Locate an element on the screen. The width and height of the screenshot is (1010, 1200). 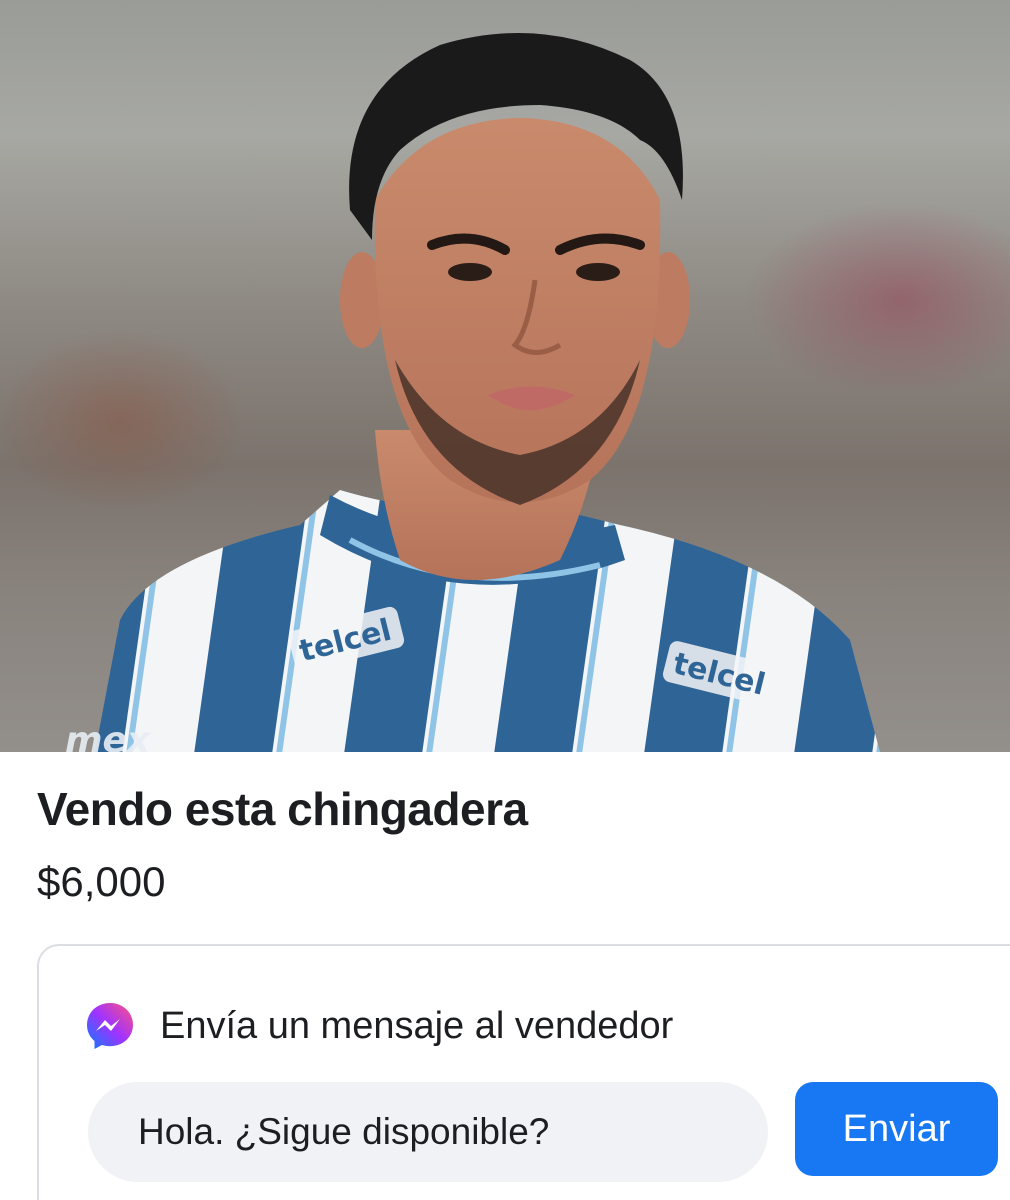
messenger-icon is located at coordinates (110, 1026).